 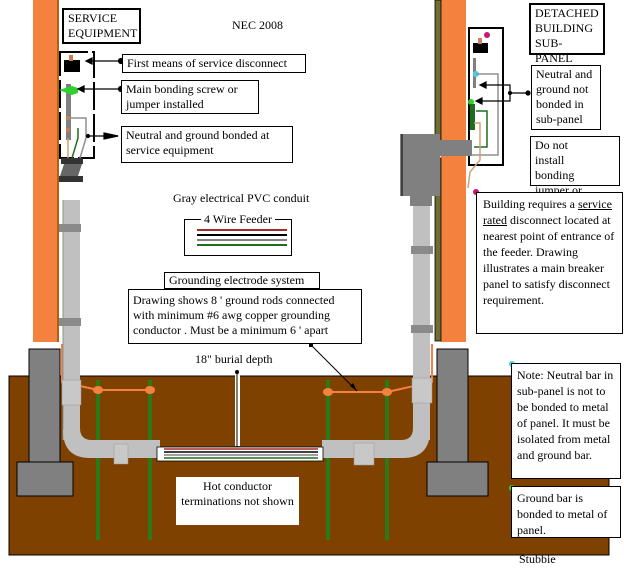 I want to click on callout-first-disconnect: First means of service disconnect, so click(x=214, y=63).